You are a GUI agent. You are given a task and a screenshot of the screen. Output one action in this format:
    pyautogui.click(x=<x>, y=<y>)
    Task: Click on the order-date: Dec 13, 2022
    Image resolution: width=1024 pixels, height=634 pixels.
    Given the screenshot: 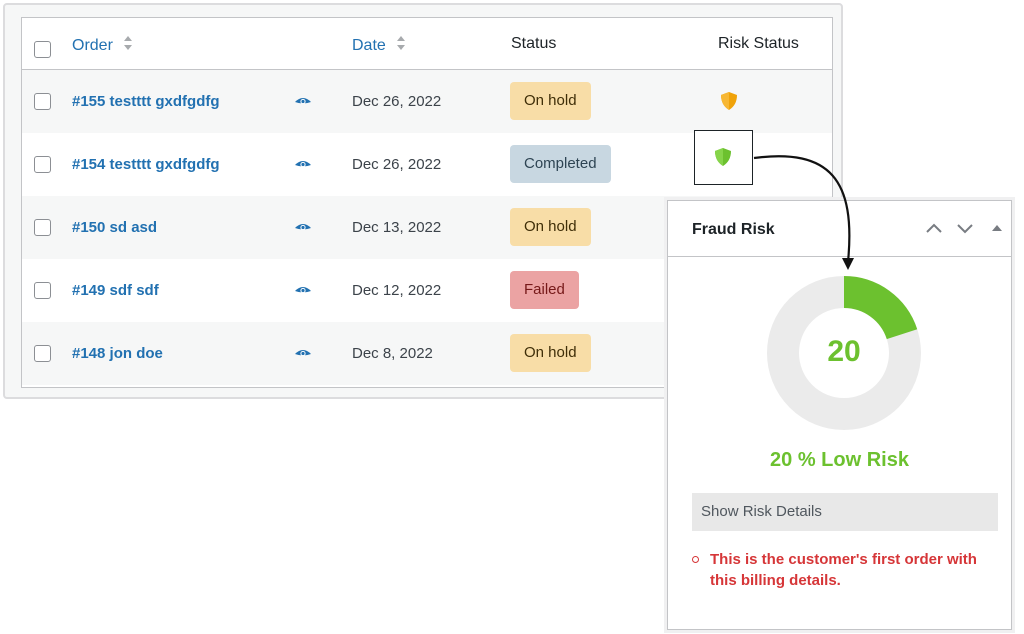 What is the action you would take?
    pyautogui.click(x=397, y=227)
    